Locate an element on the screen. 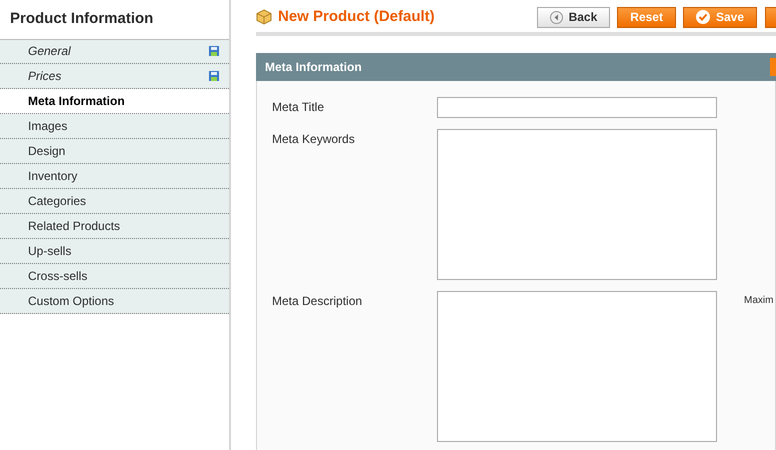  tab-label: Up-sells is located at coordinates (50, 251).